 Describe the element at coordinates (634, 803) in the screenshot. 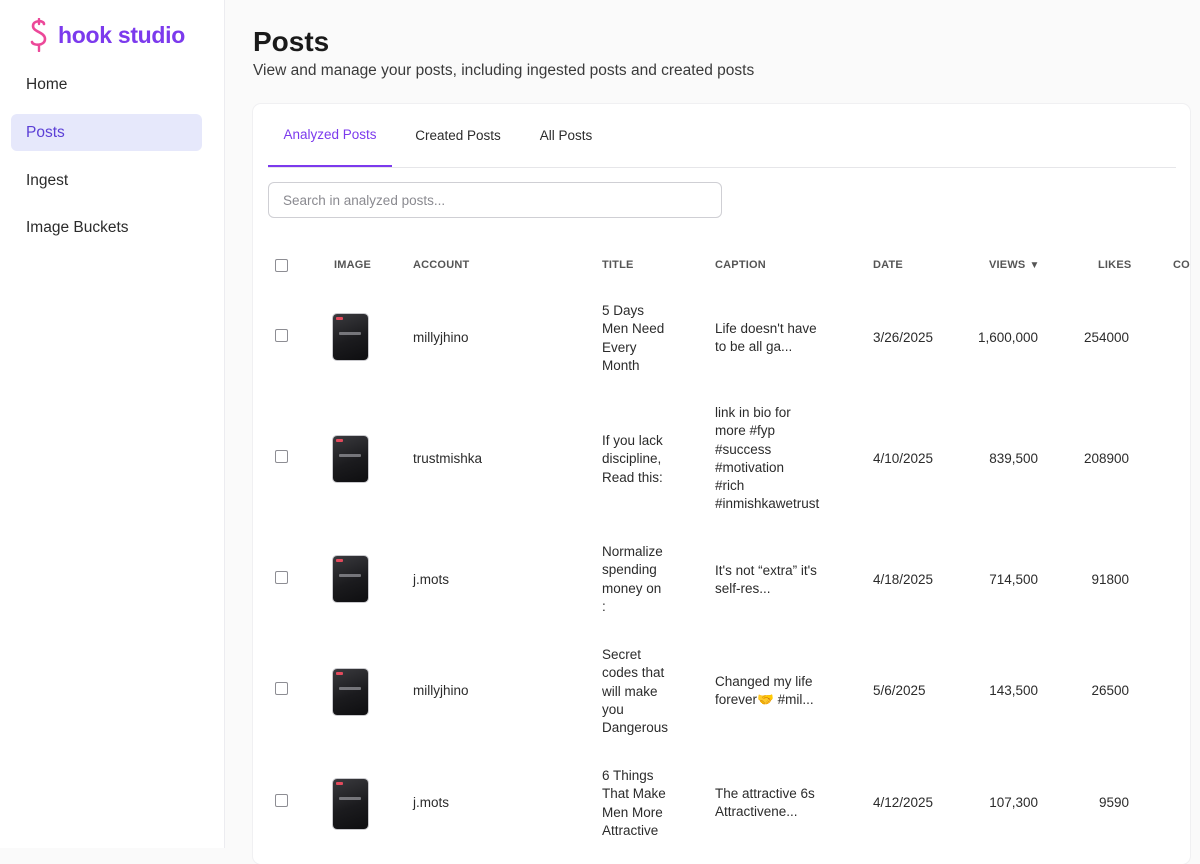

I see `row-title: 6 Things That Make Men More Attractive` at that location.